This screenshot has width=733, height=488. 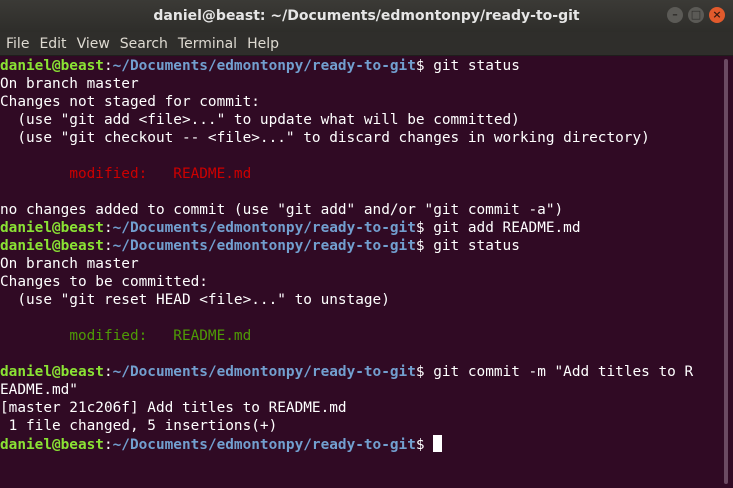 What do you see at coordinates (93, 44) in the screenshot?
I see `menu-view: View` at bounding box center [93, 44].